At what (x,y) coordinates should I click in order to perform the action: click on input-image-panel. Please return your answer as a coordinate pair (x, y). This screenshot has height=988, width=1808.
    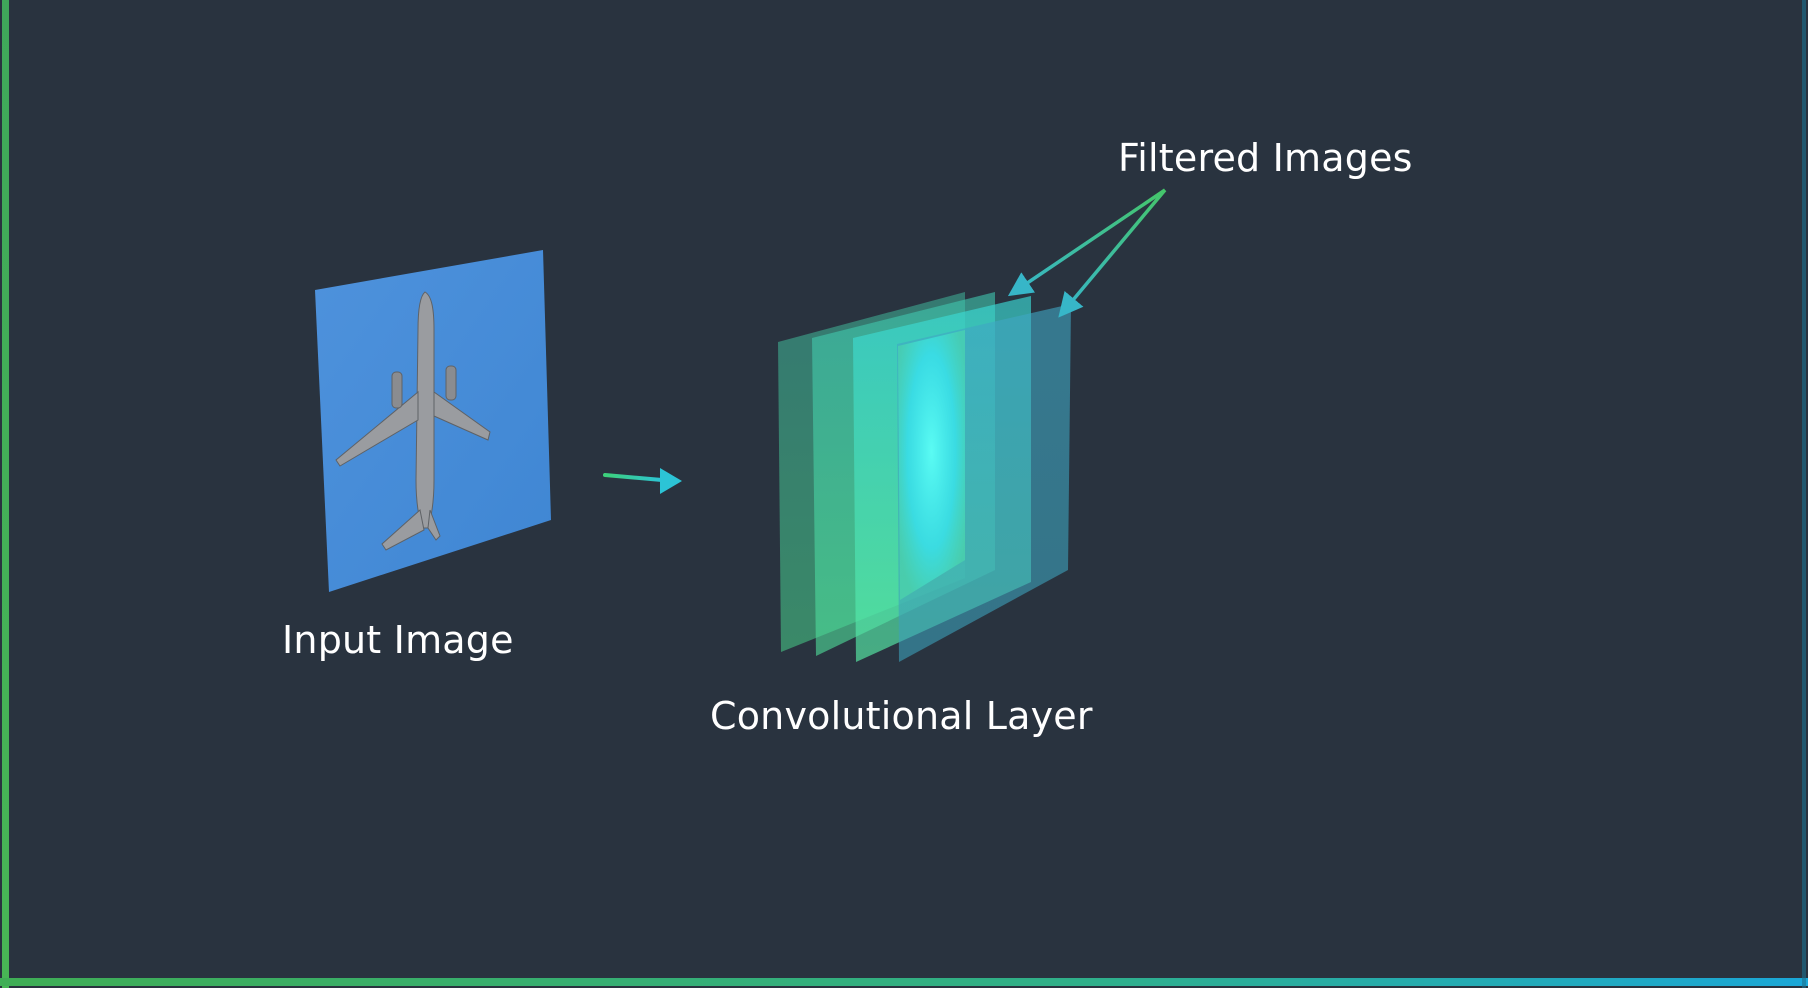
    Looking at the image, I should click on (433, 421).